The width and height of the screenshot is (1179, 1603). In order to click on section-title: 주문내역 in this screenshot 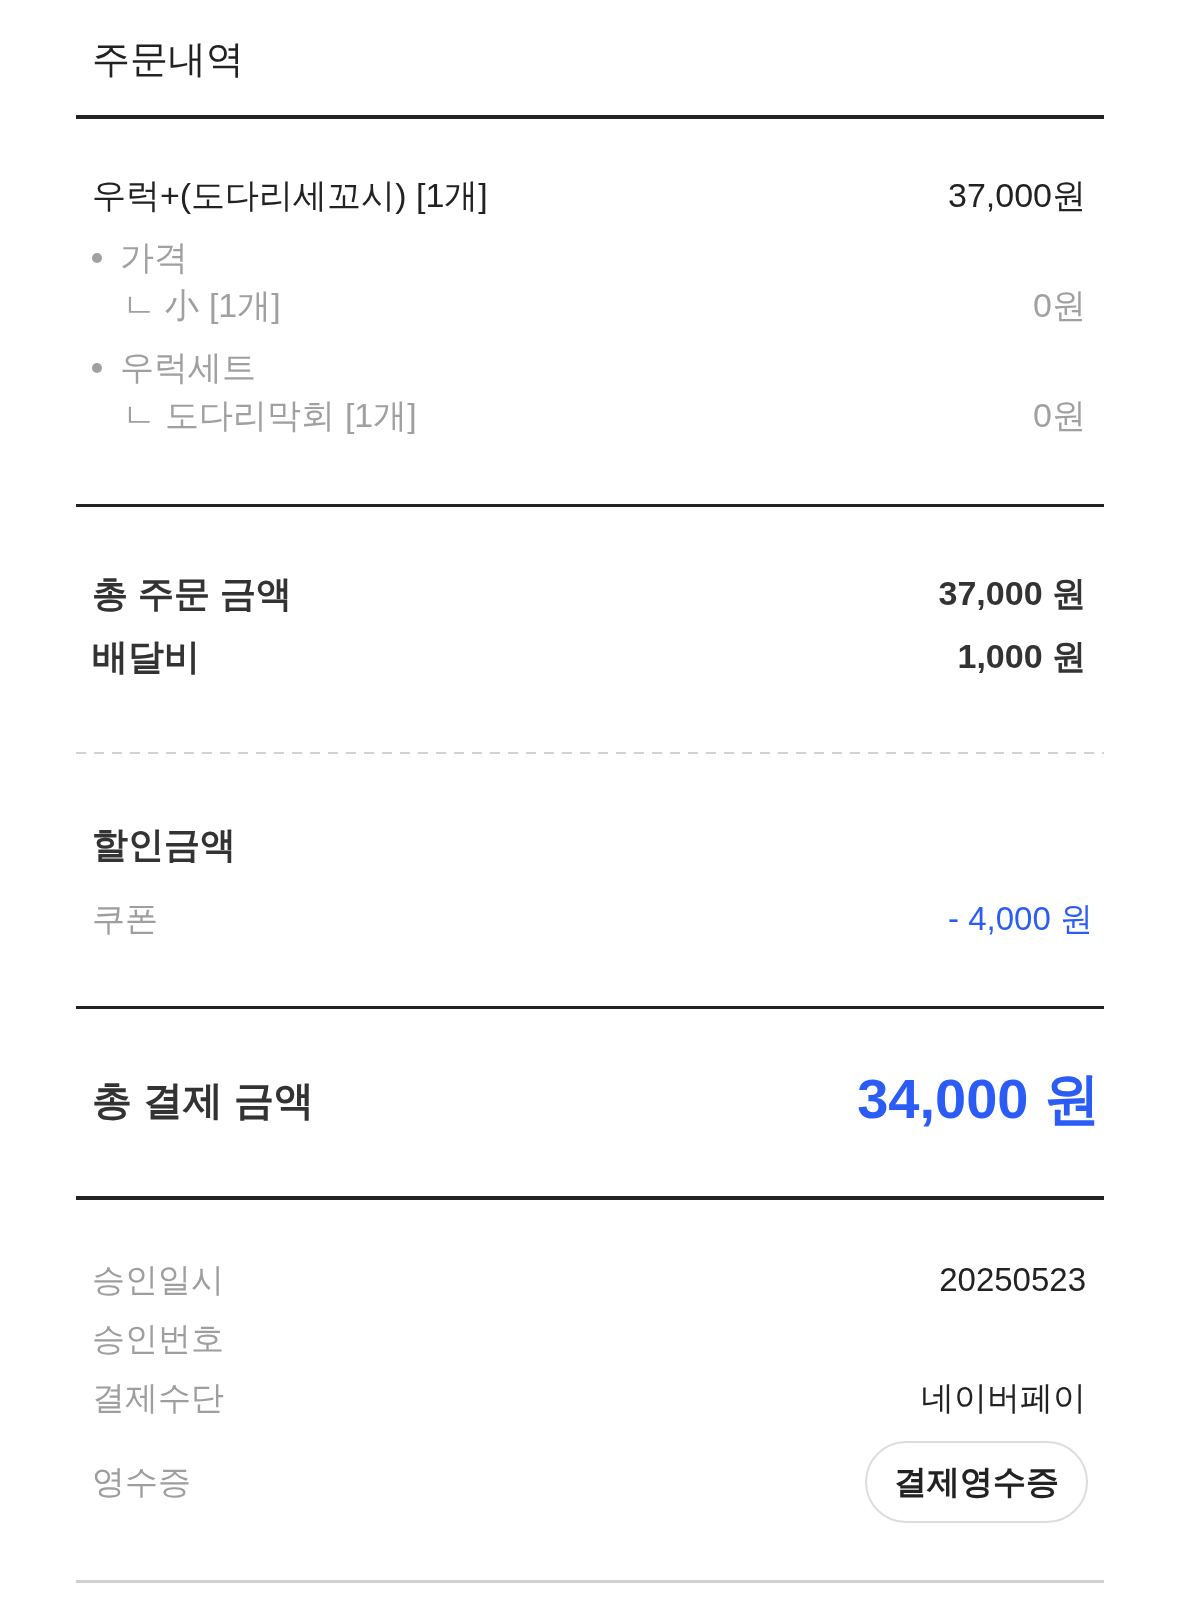, I will do `click(168, 59)`.